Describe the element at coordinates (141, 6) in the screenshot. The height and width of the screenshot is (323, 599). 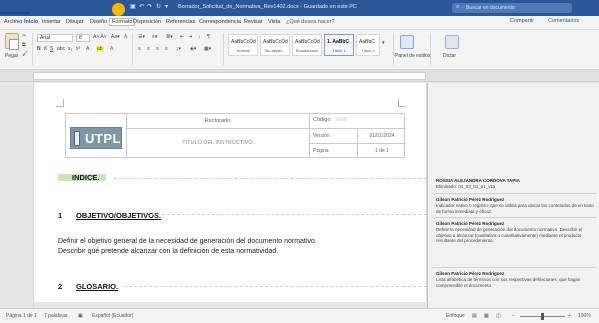
I see `undo-icon: ↶` at that location.